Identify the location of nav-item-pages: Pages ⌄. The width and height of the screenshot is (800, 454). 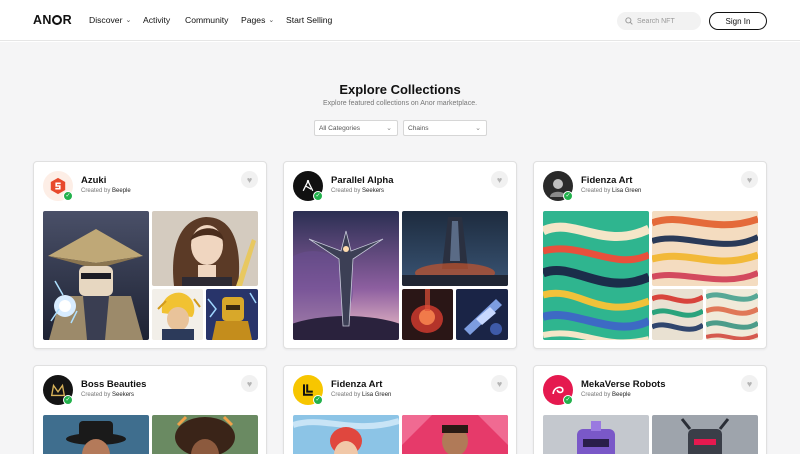
(257, 20).